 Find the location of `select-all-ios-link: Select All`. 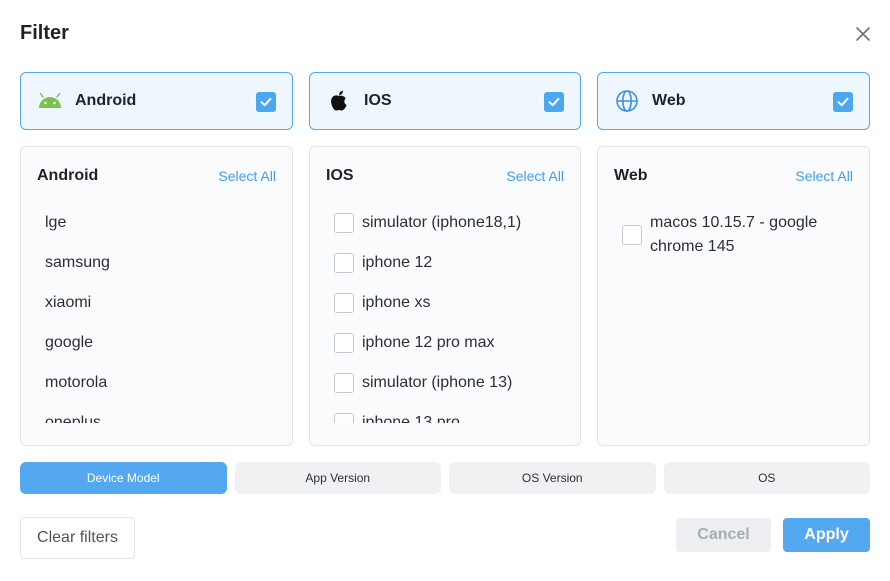

select-all-ios-link: Select All is located at coordinates (535, 176).